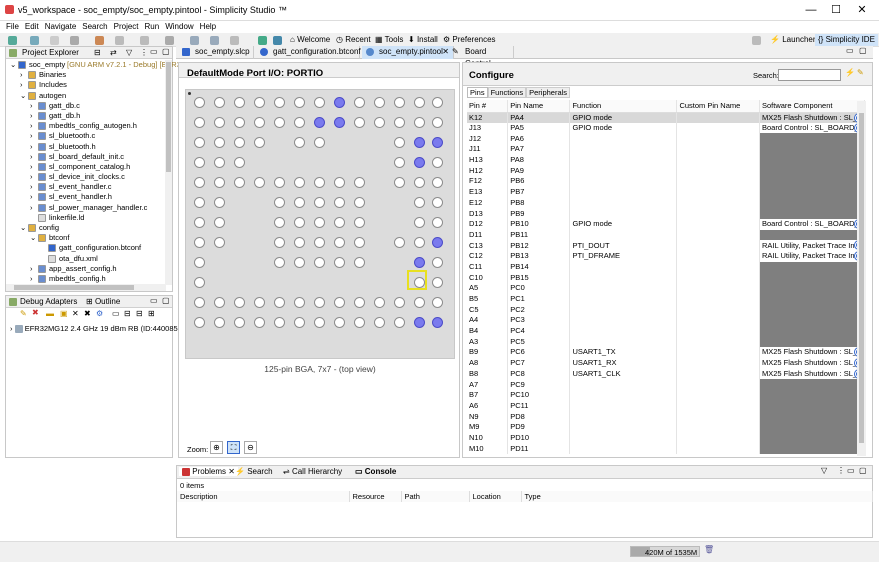 The height and width of the screenshot is (562, 879). What do you see at coordinates (144, 40) in the screenshot?
I see `external-tools-icon` at bounding box center [144, 40].